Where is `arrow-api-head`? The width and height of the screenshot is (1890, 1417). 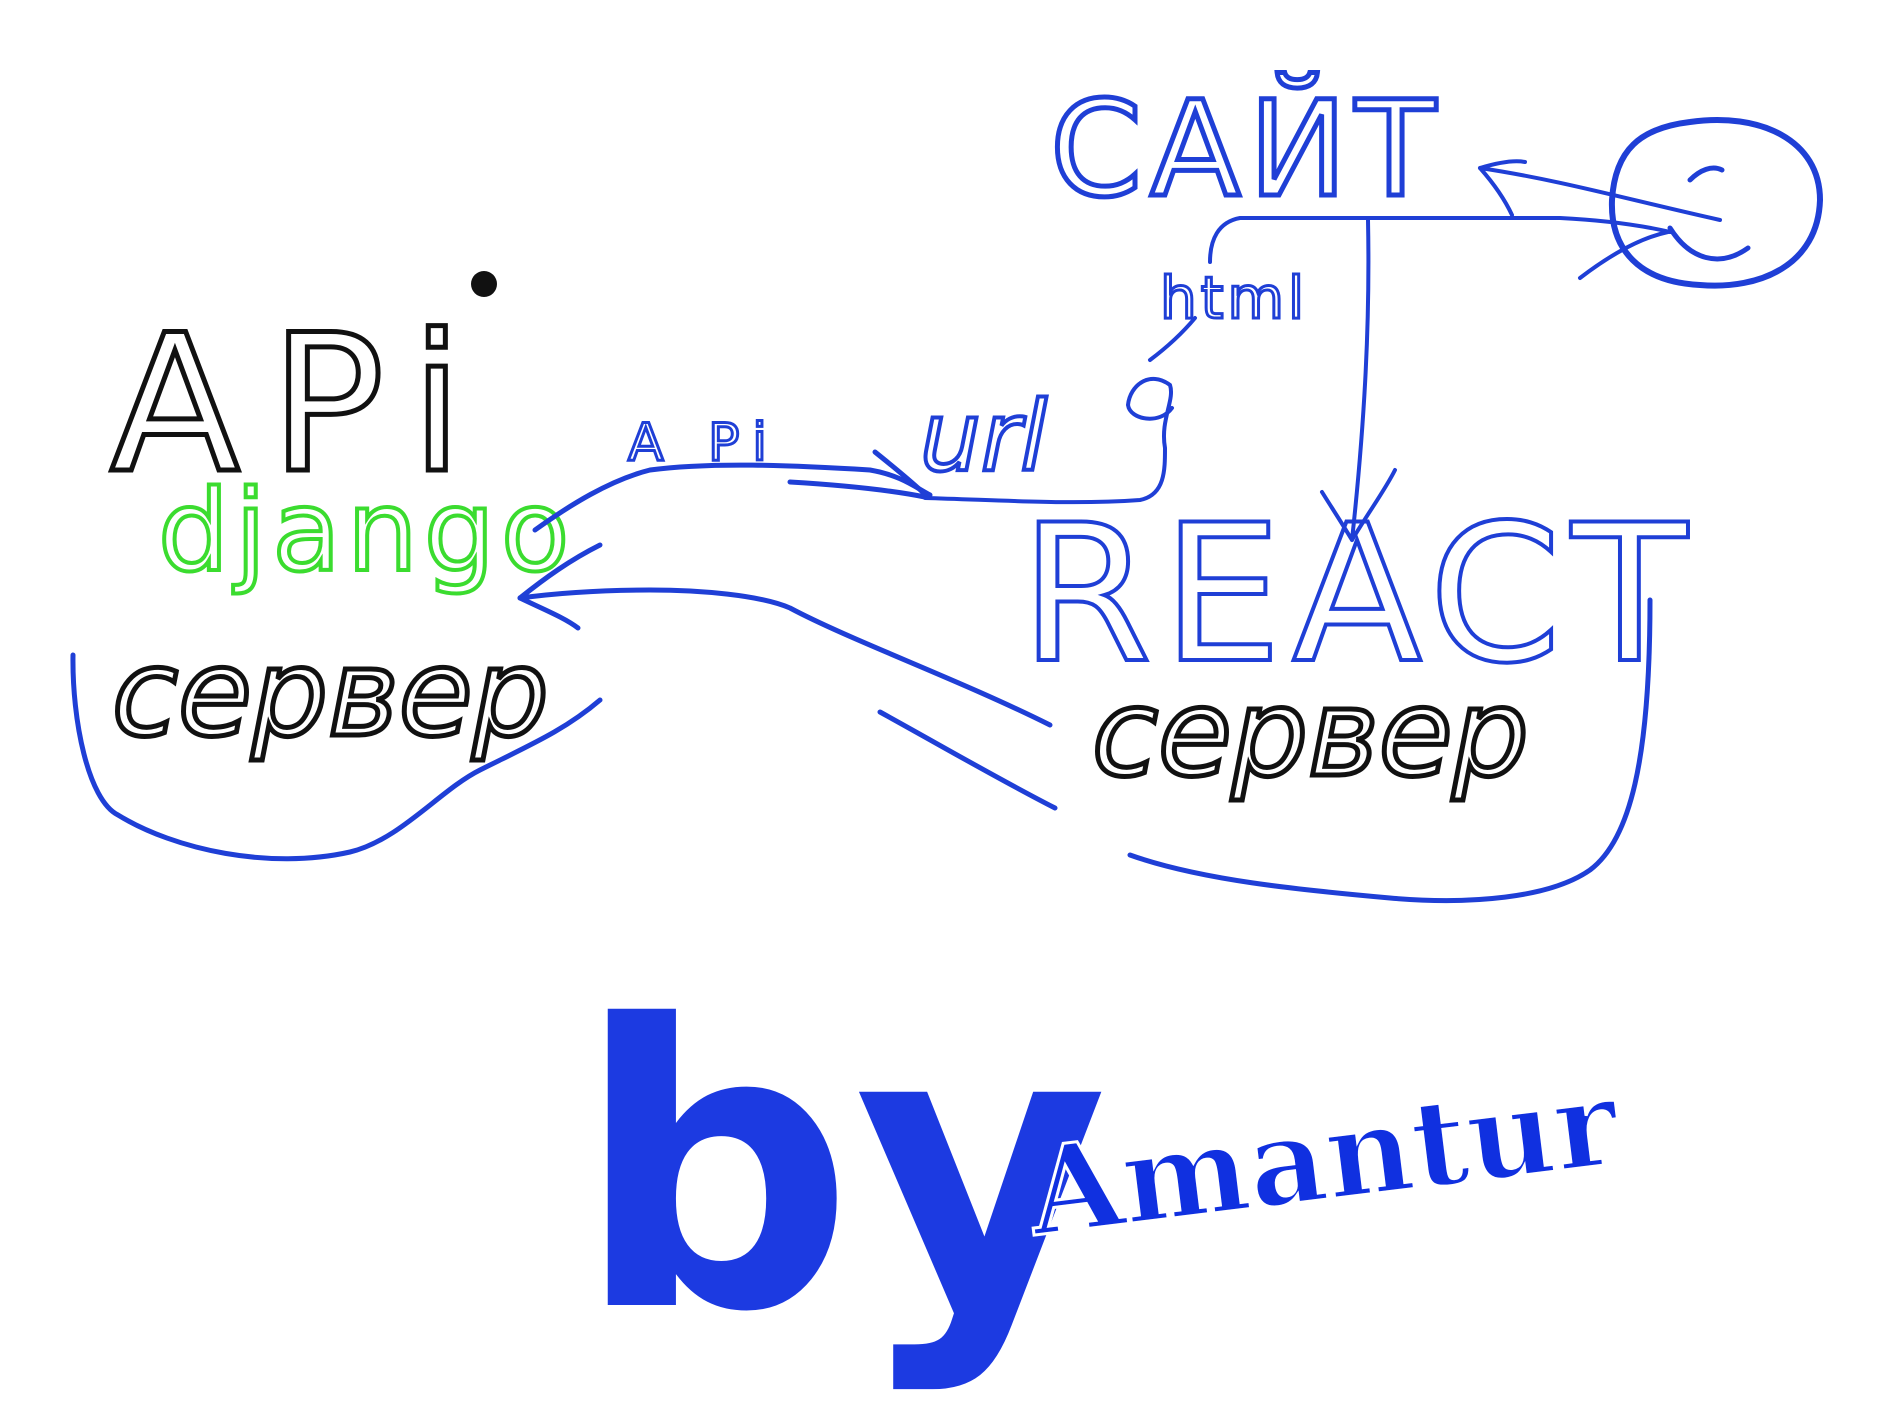
arrow-api-head is located at coordinates (859, 474).